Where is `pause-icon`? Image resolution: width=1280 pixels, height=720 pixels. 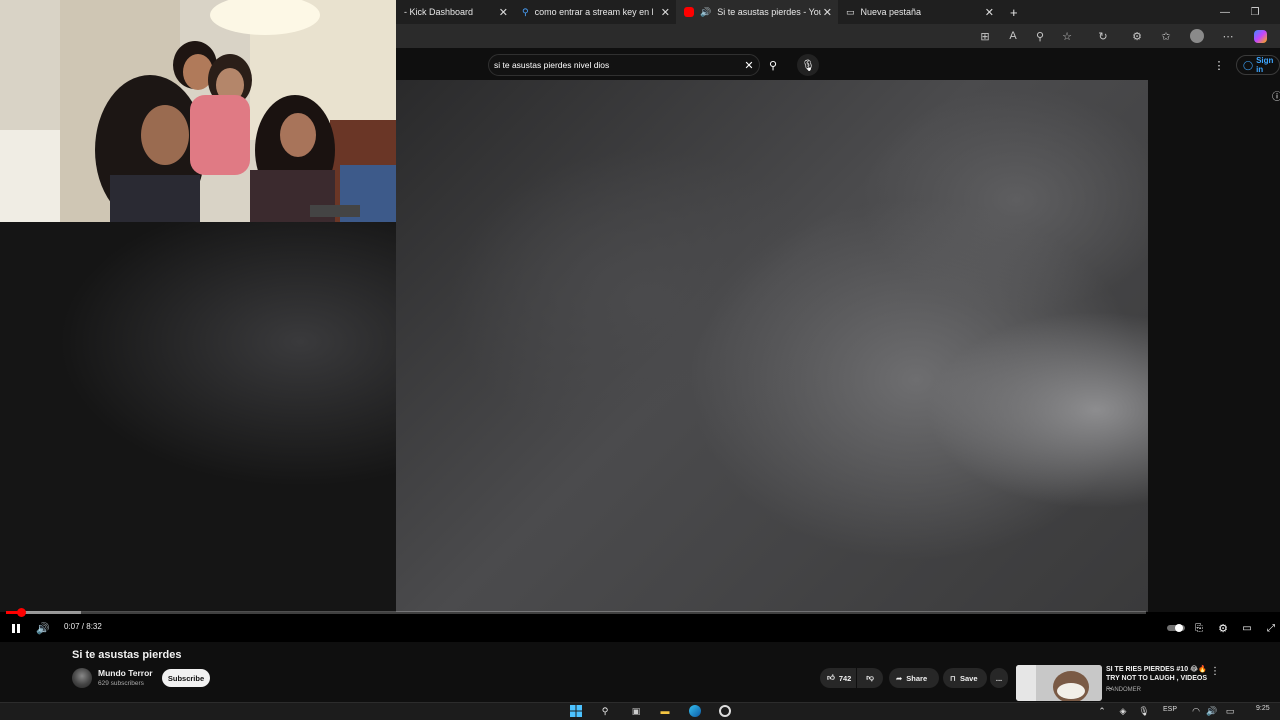 pause-icon is located at coordinates (16, 628).